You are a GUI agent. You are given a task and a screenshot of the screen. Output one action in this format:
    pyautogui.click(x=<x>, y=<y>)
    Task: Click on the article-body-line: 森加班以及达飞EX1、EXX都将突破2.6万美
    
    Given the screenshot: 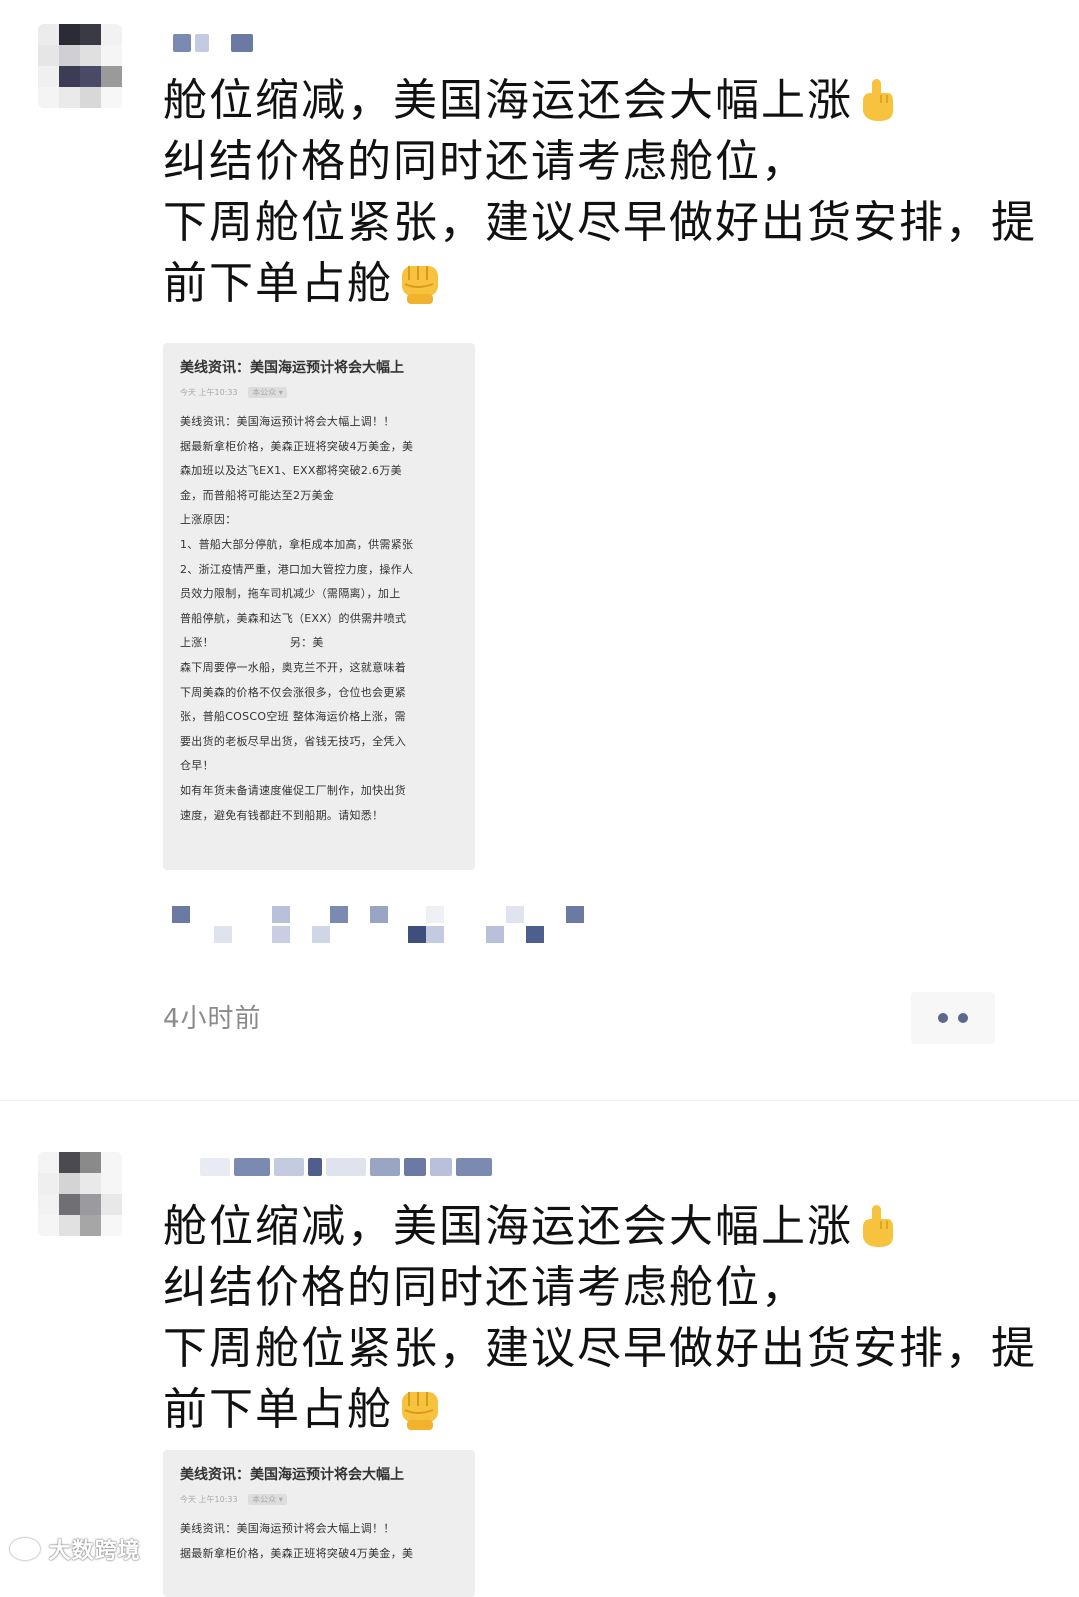 What is the action you would take?
    pyautogui.click(x=291, y=471)
    